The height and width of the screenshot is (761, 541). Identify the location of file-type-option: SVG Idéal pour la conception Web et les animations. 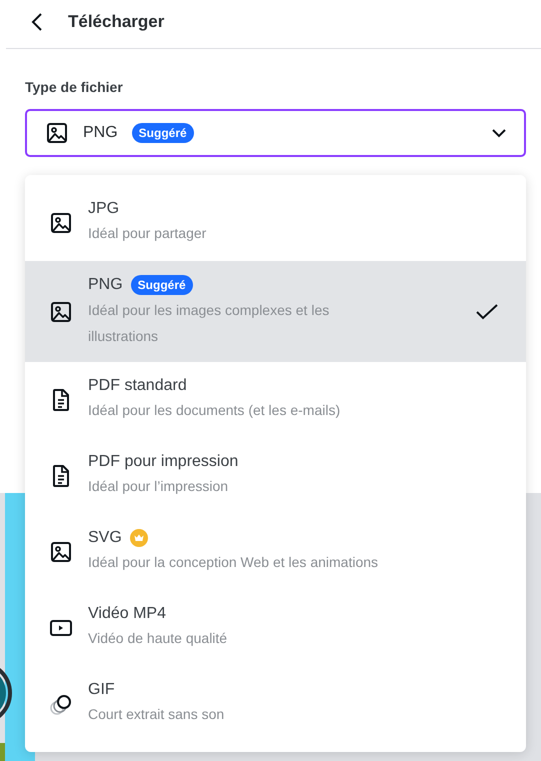
(275, 552).